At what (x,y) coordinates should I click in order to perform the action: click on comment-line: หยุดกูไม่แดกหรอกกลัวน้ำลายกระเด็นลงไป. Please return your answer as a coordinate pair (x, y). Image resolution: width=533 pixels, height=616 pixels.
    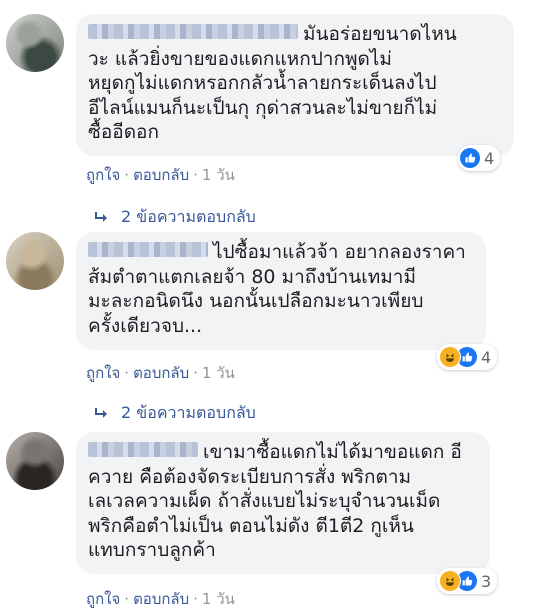
    Looking at the image, I should click on (262, 83).